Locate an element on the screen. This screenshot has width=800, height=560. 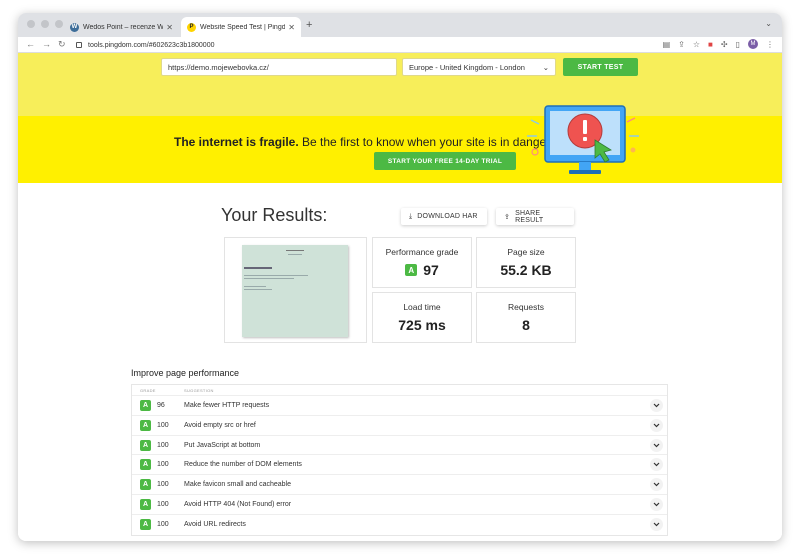
page-size-value: 55.2 KB is located at coordinates (526, 270).